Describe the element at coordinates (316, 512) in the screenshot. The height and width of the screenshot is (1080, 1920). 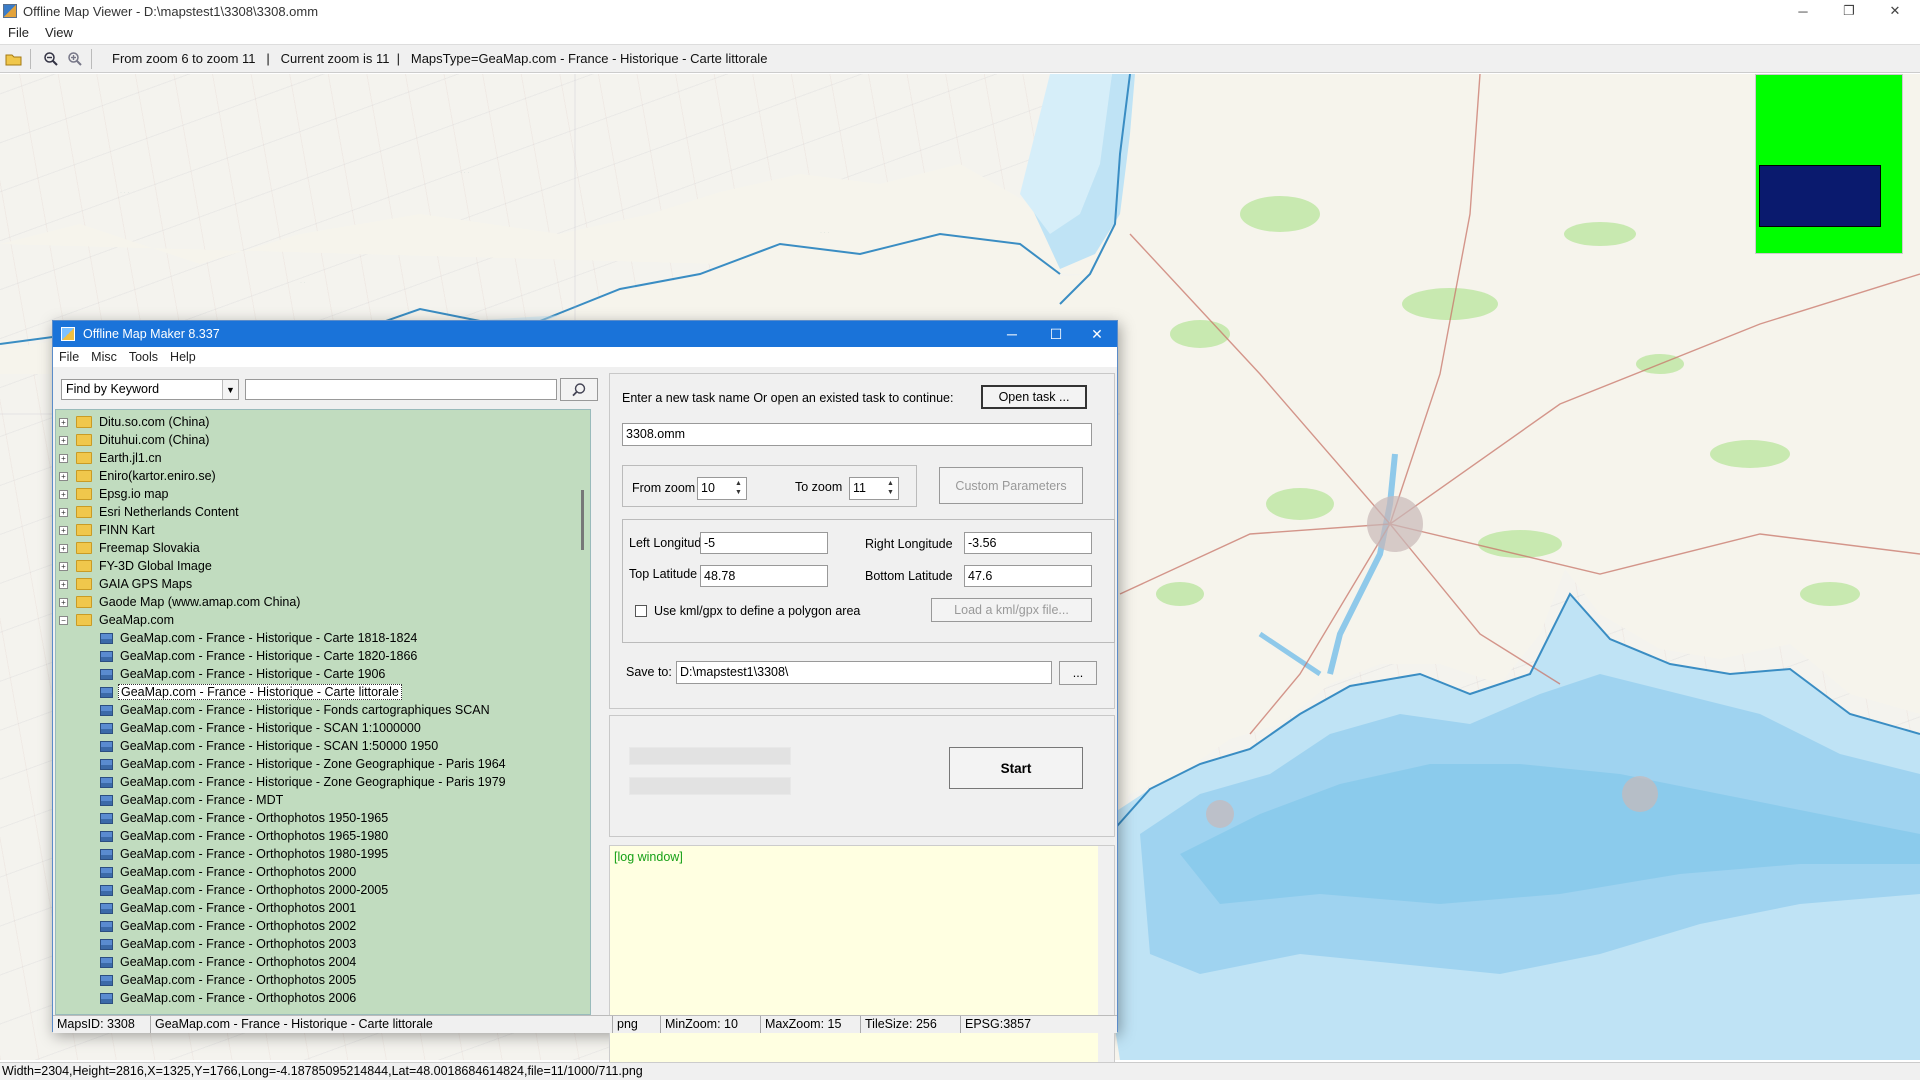
I see `tree-folder: + Esri Netherlands Content` at that location.